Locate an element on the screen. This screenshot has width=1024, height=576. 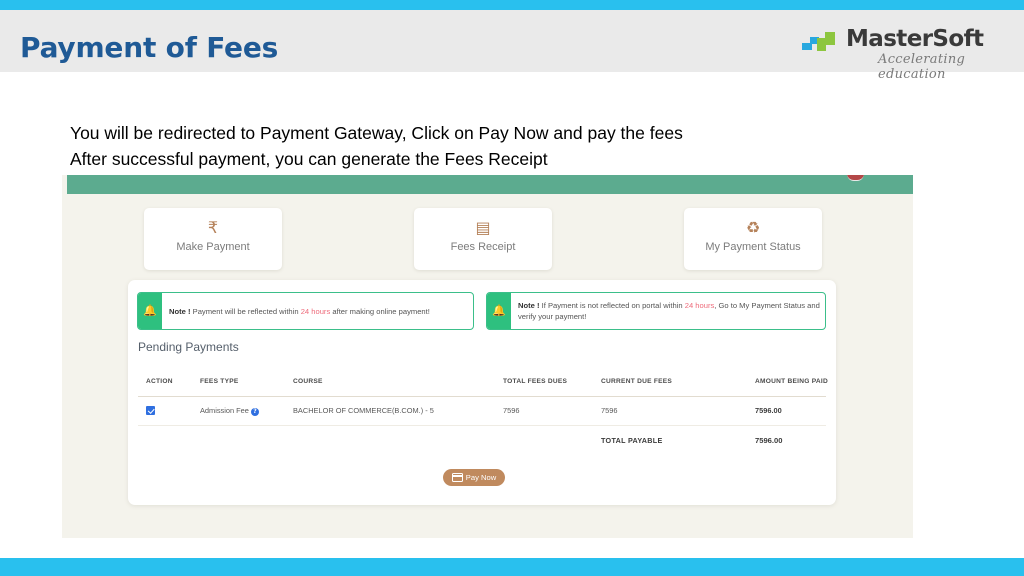
mastersoft-arrows-logo-icon is located at coordinates (818, 41).